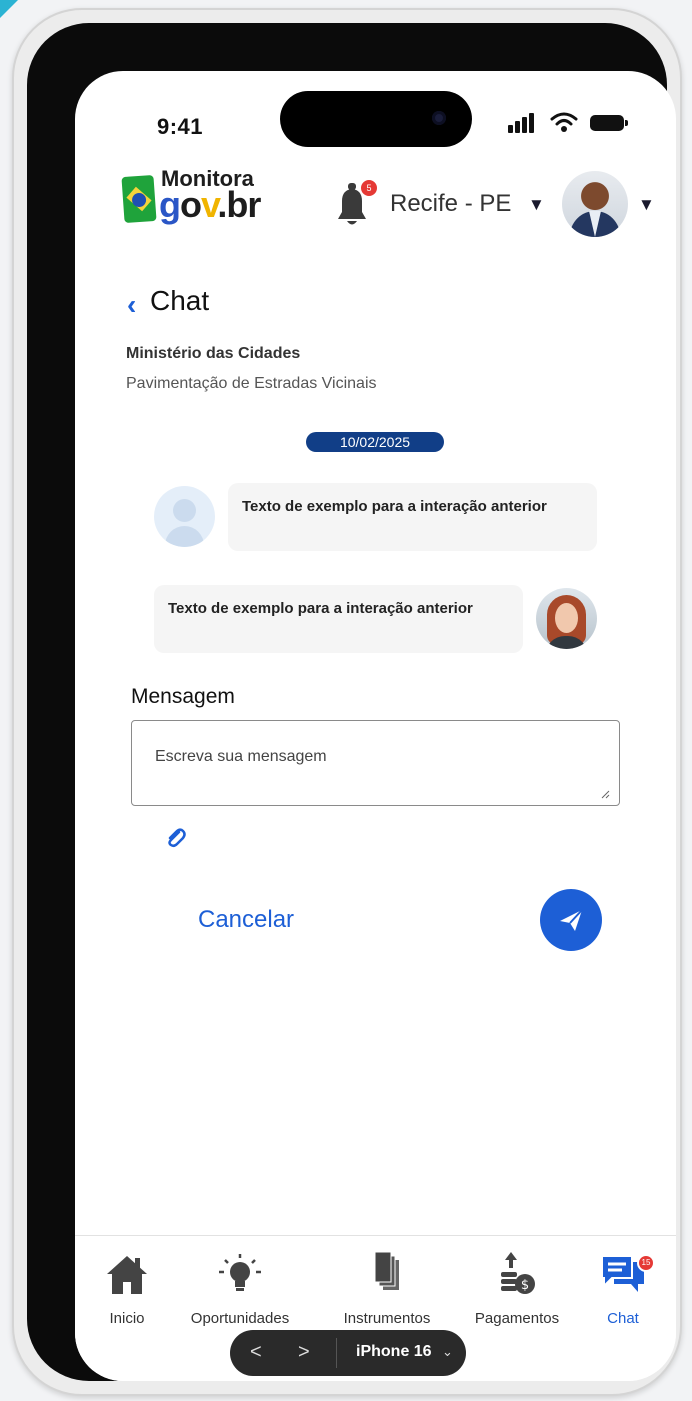 The image size is (692, 1401). Describe the element at coordinates (131, 305) in the screenshot. I see `back-icon: ‹` at that location.